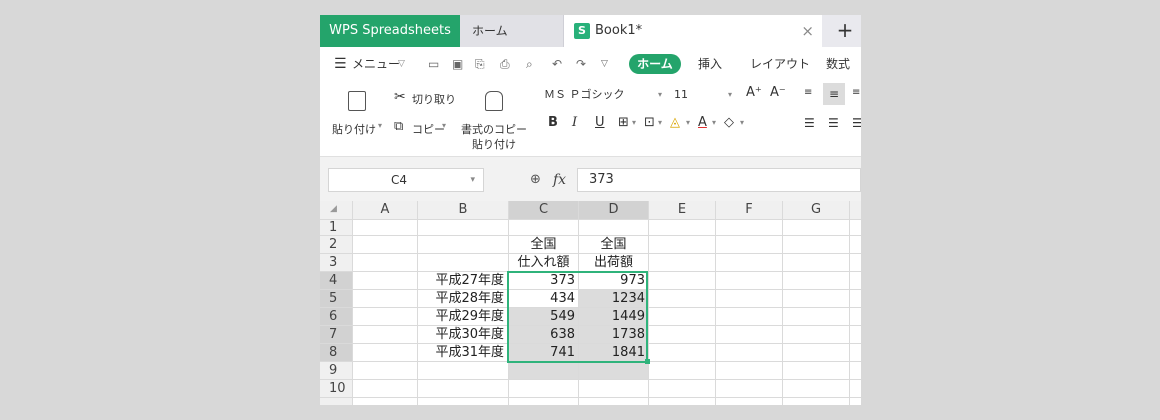 The height and width of the screenshot is (420, 1160). Describe the element at coordinates (376, 64) in the screenshot. I see `menu-button: メニュー` at that location.